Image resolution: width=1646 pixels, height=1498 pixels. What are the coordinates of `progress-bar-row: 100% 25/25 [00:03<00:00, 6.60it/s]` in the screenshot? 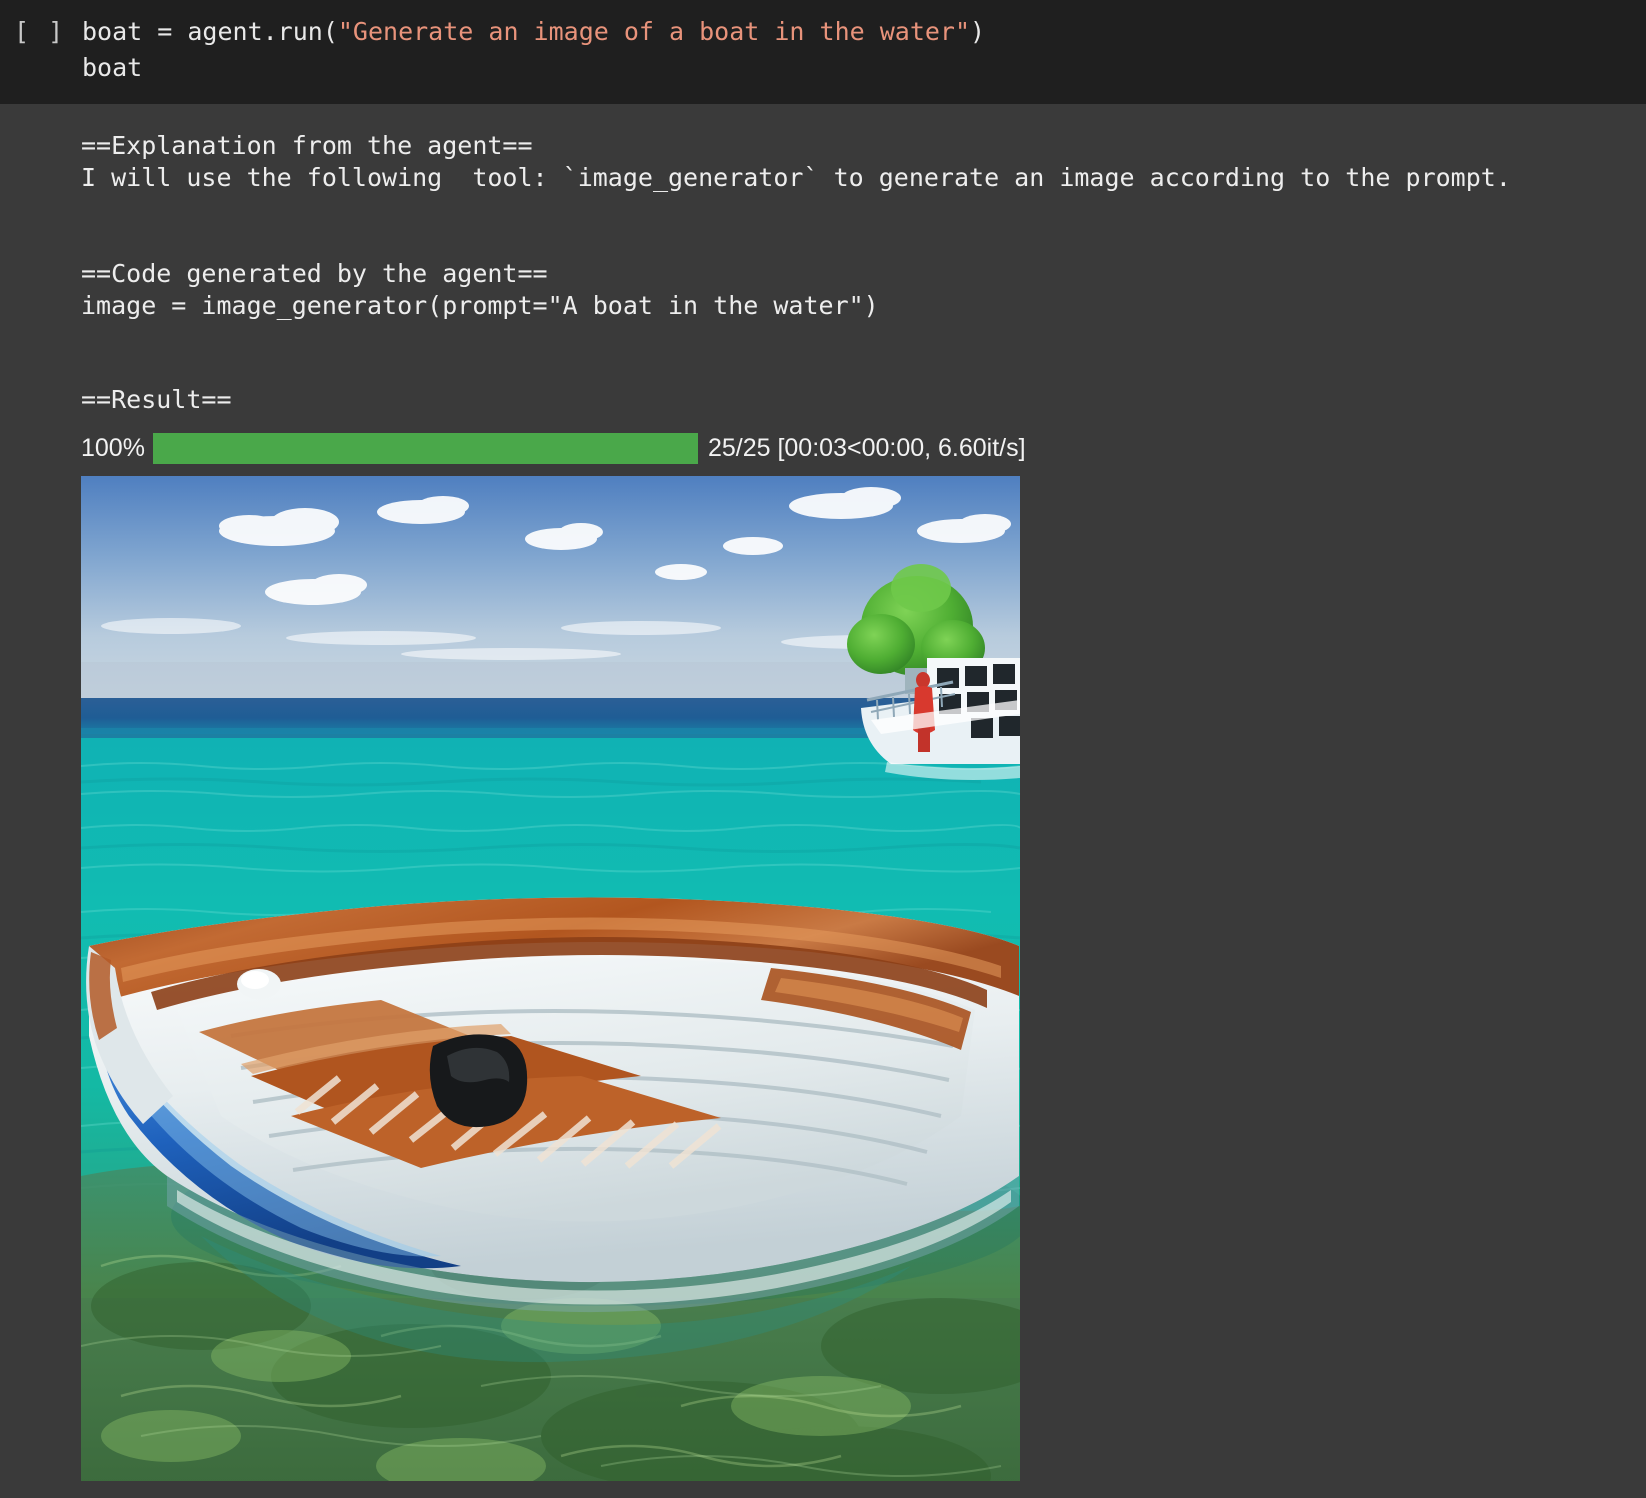 It's located at (823, 448).